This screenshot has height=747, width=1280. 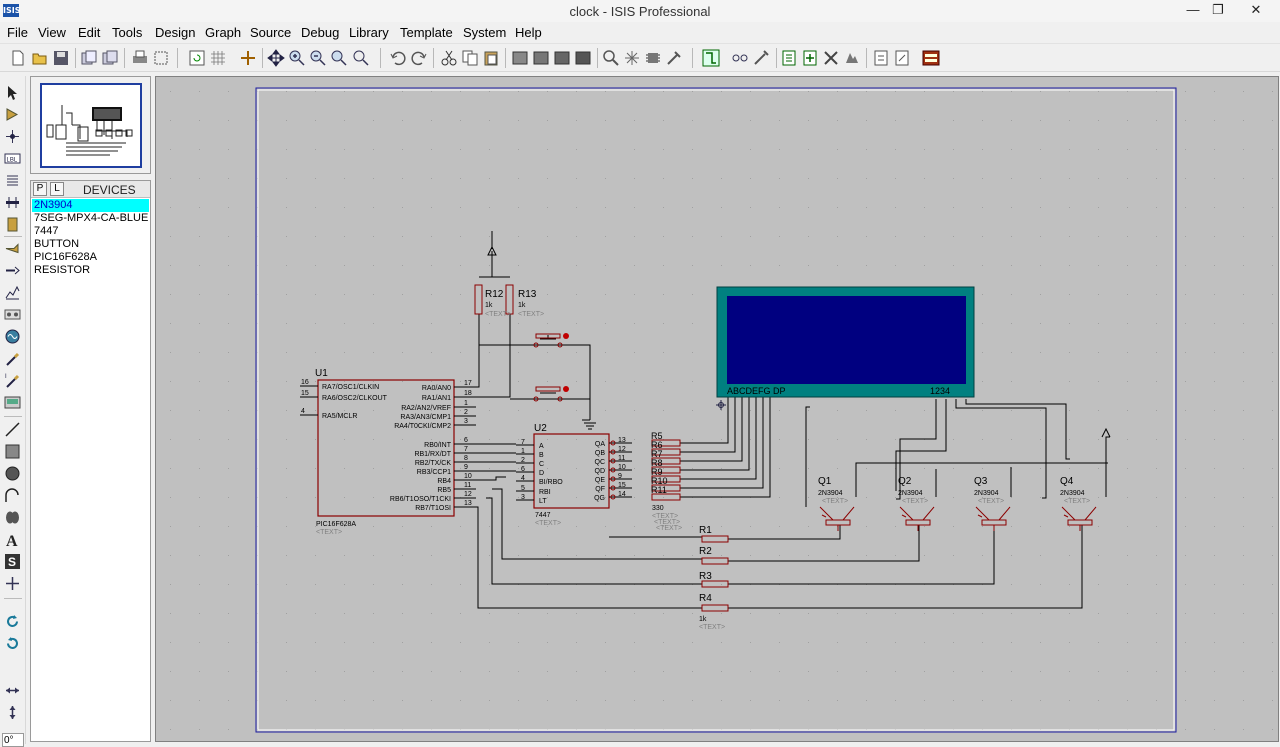 I want to click on new-sheet-icon, so click(x=789, y=58).